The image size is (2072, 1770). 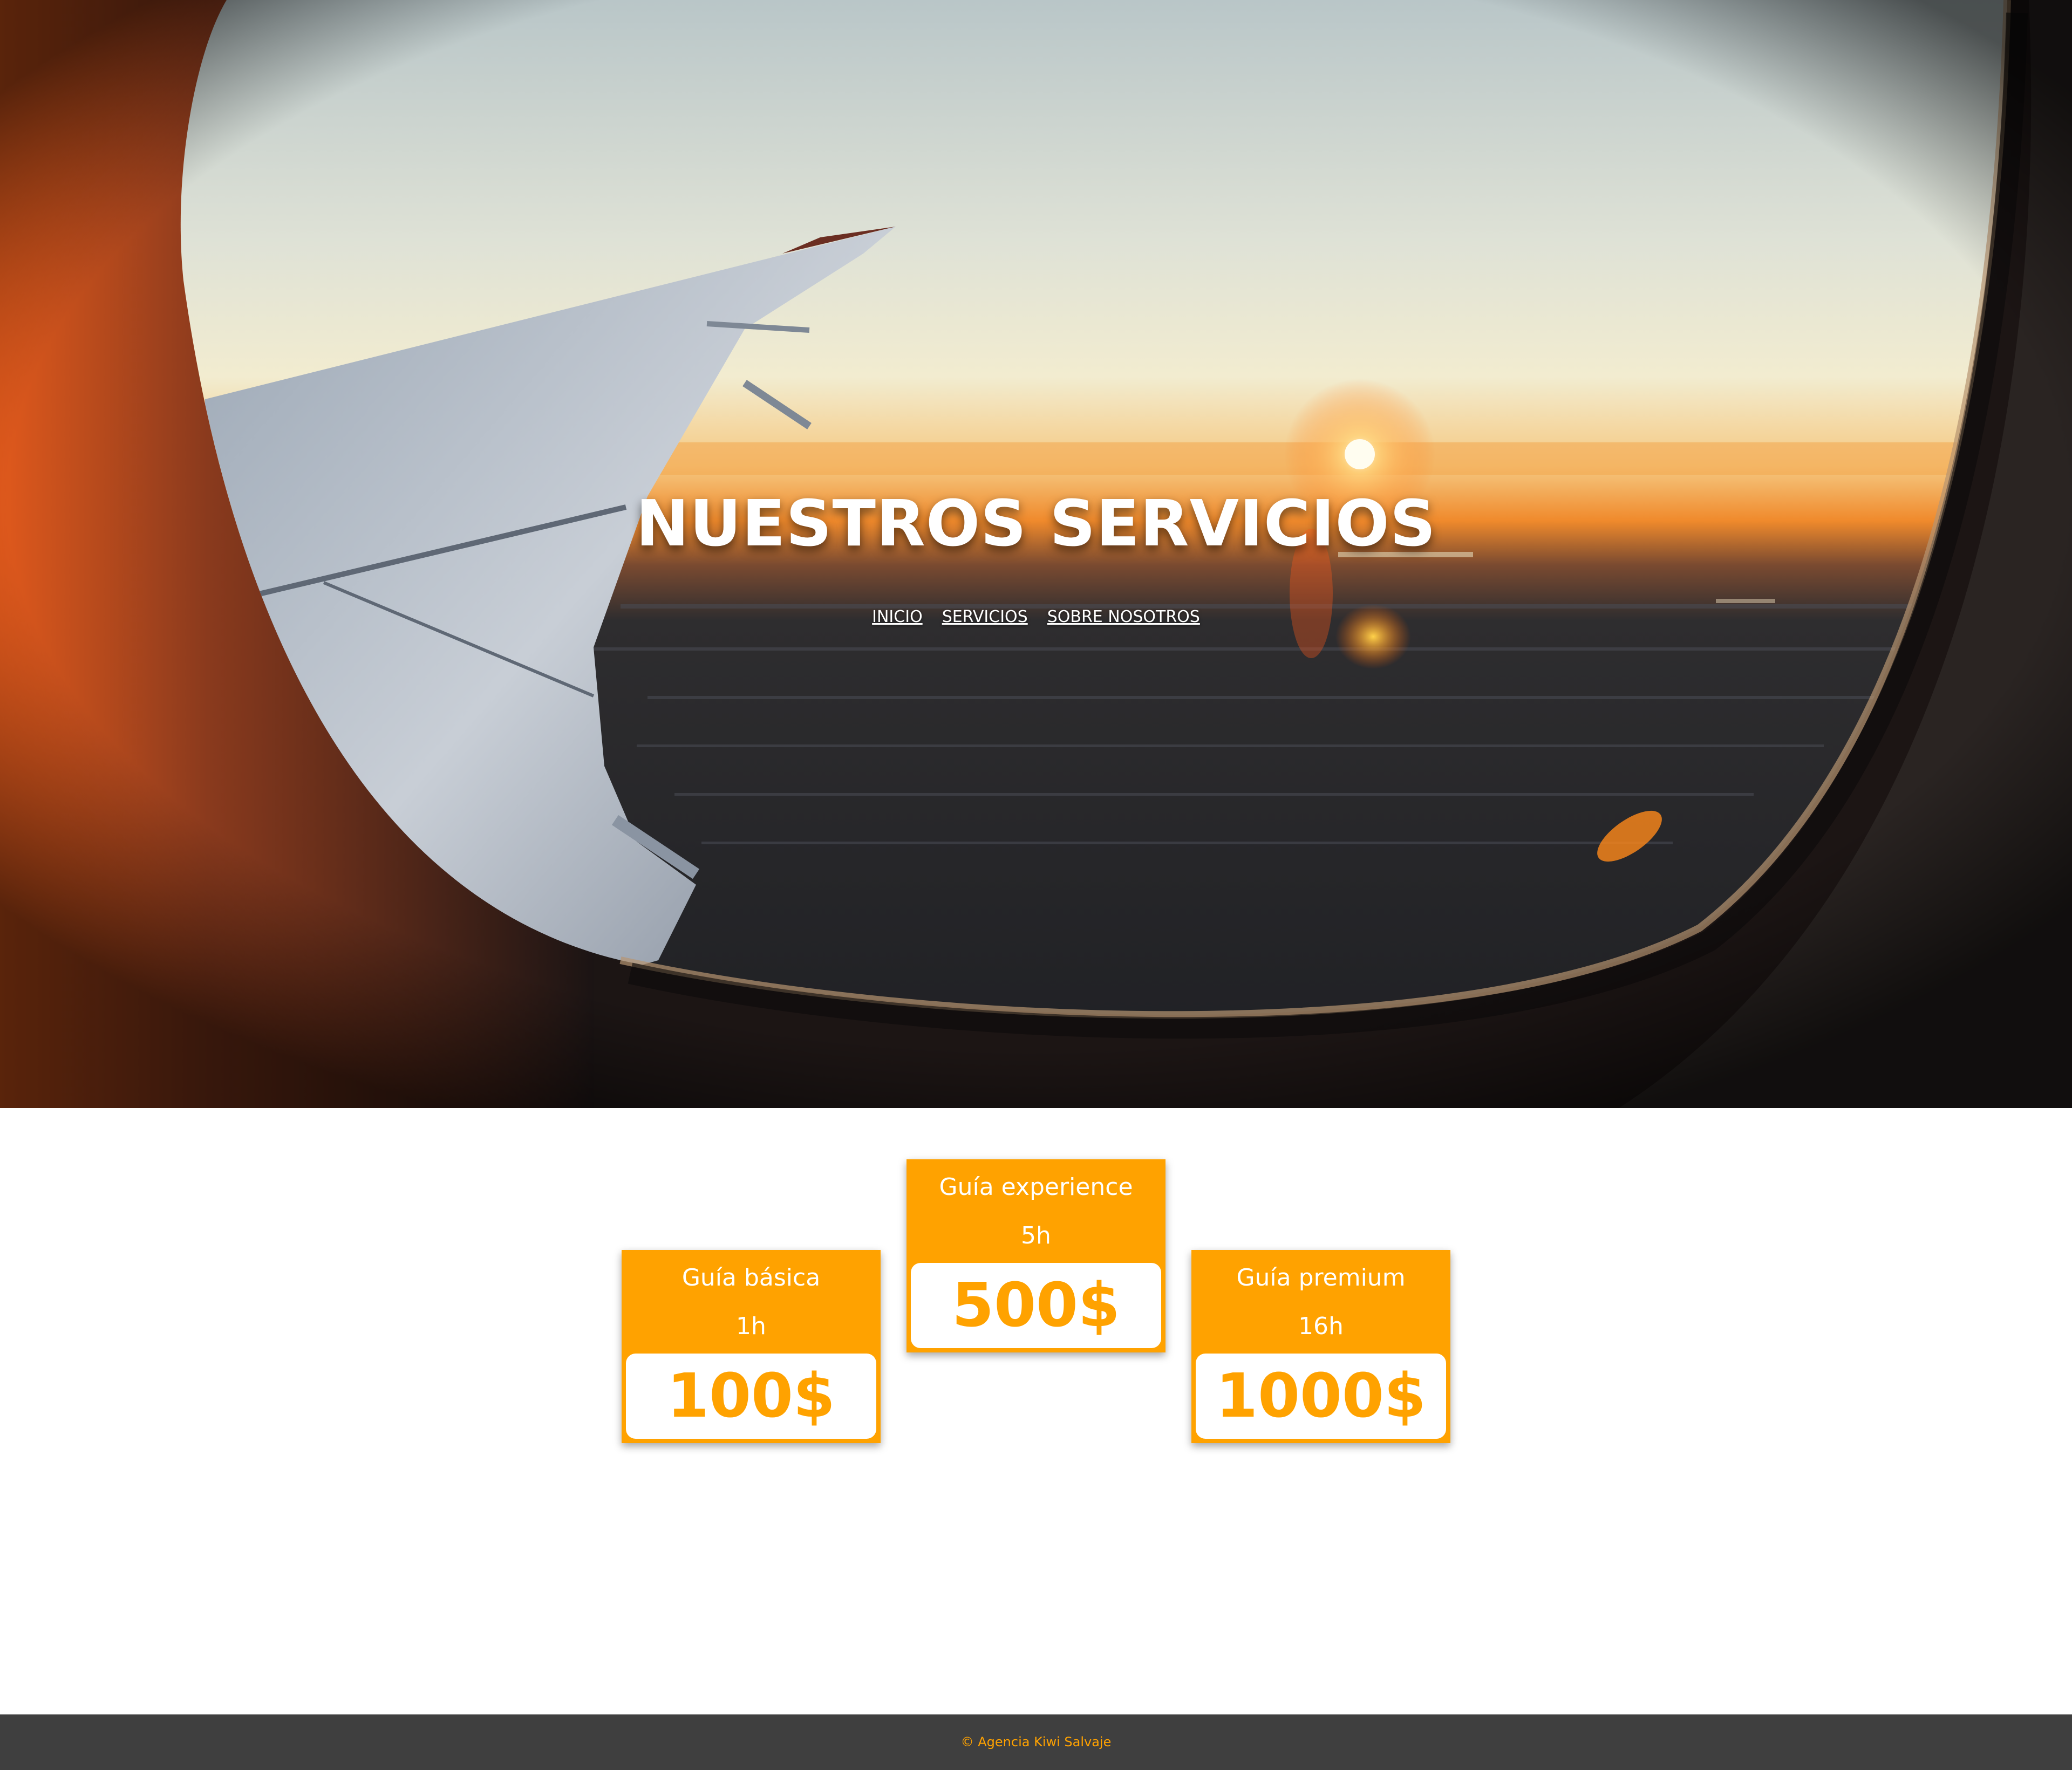 I want to click on footer: © Agencia Kiwi Salvaje, so click(x=1036, y=1742).